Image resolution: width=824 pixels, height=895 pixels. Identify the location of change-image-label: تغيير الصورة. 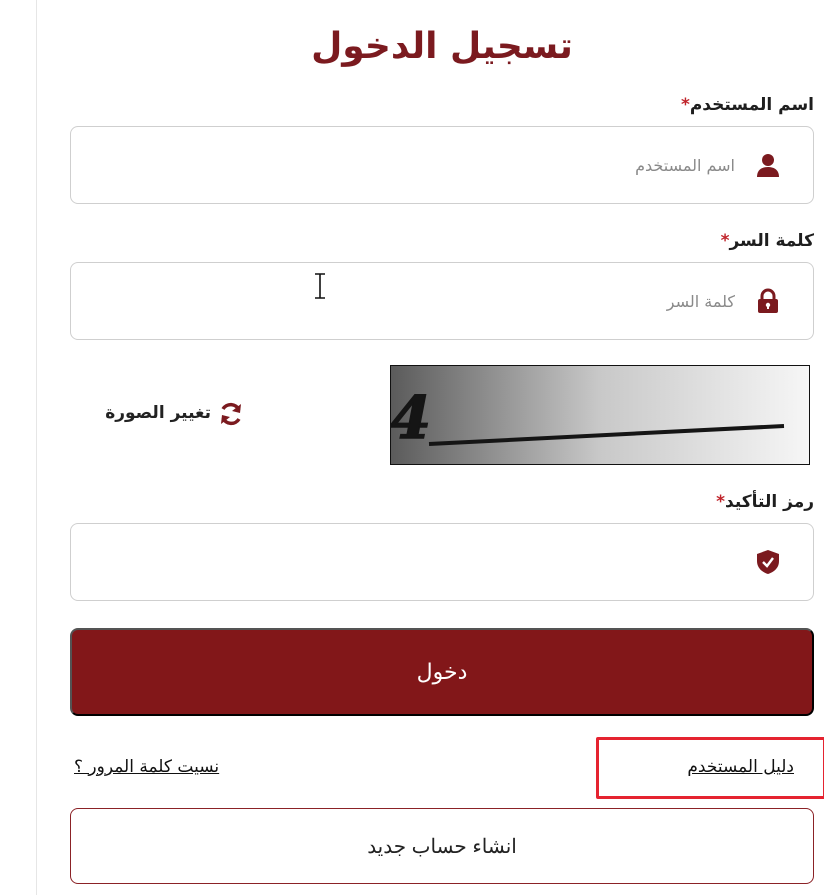
(158, 413).